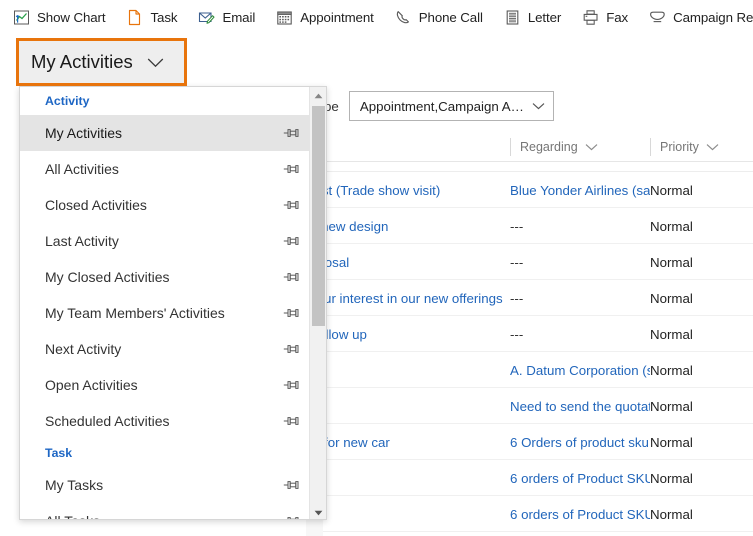 The height and width of the screenshot is (536, 753). What do you see at coordinates (701, 17) in the screenshot?
I see `command-campaign-response: Campaign Response` at bounding box center [701, 17].